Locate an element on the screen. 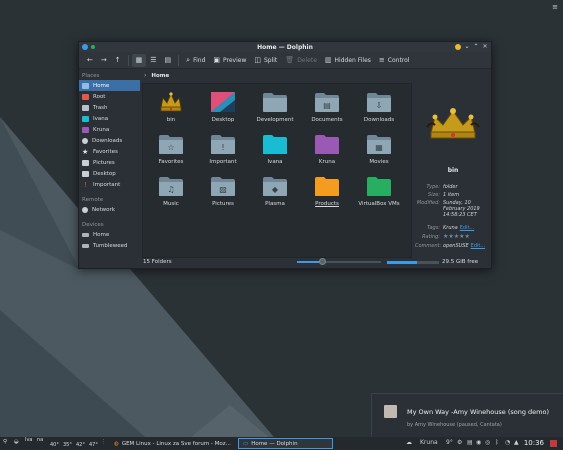 The width and height of the screenshot is (563, 450). weather-icon: ☁ is located at coordinates (409, 442).